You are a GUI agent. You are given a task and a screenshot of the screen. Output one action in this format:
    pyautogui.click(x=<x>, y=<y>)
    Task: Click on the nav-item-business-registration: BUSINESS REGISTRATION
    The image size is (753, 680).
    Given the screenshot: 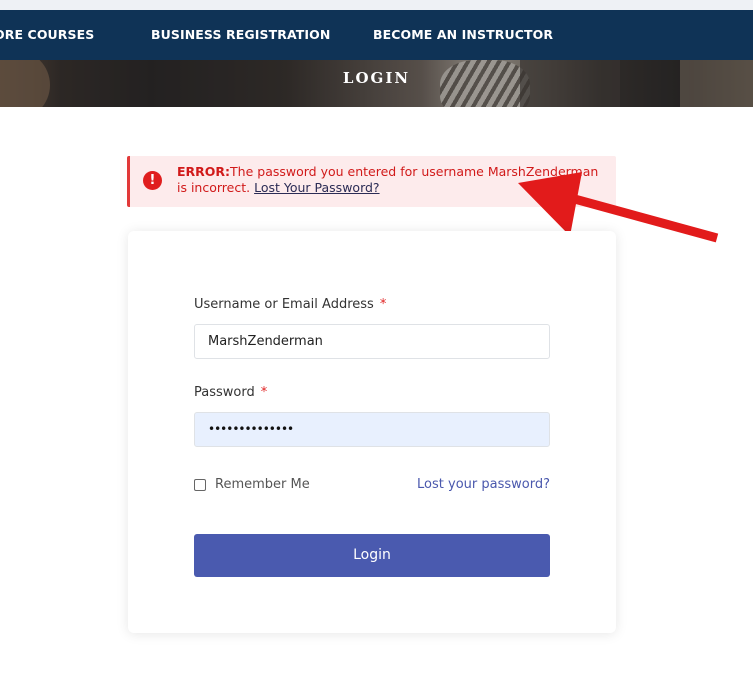 What is the action you would take?
    pyautogui.click(x=240, y=34)
    